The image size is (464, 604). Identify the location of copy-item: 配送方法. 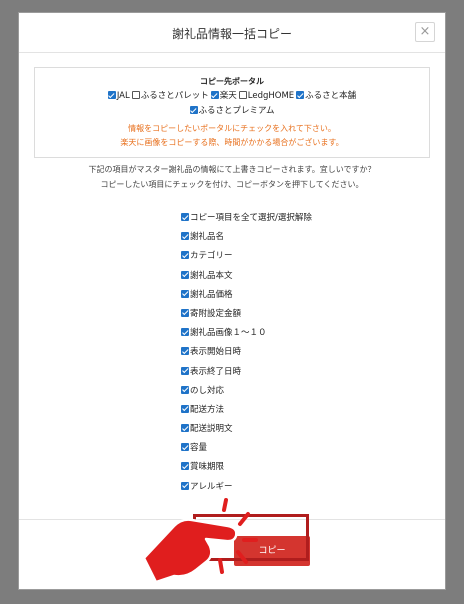
(281, 410).